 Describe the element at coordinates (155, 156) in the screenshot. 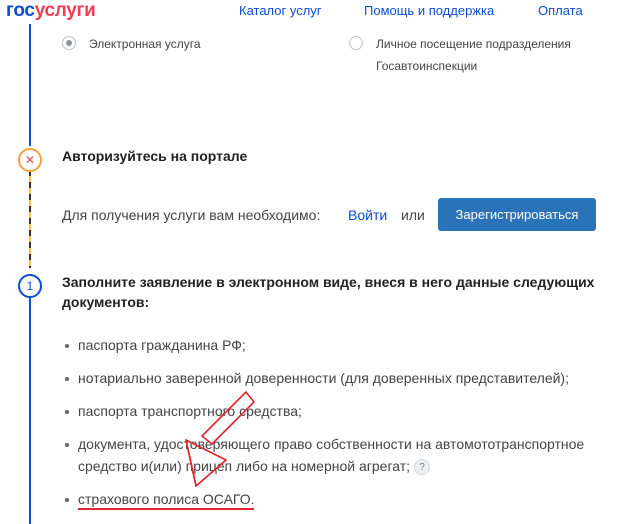

I see `step-title-authorize: Авторизуйтесь на портале` at that location.